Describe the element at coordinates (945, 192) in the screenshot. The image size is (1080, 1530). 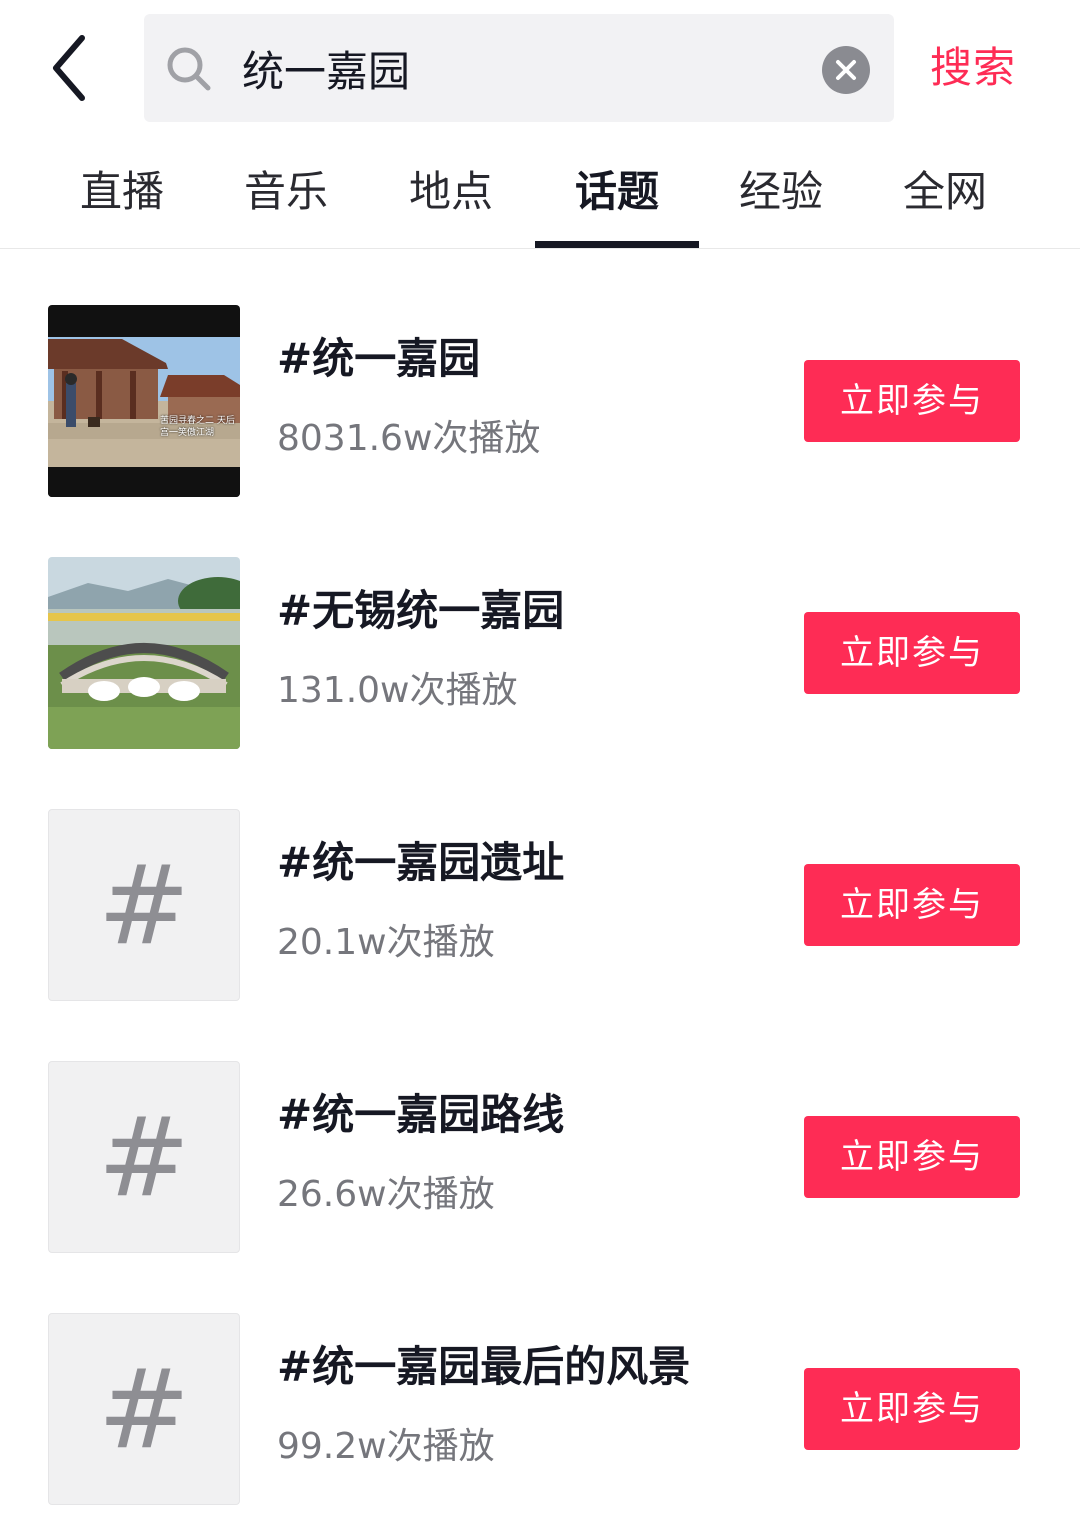
I see `tab-all-web: 全网` at that location.